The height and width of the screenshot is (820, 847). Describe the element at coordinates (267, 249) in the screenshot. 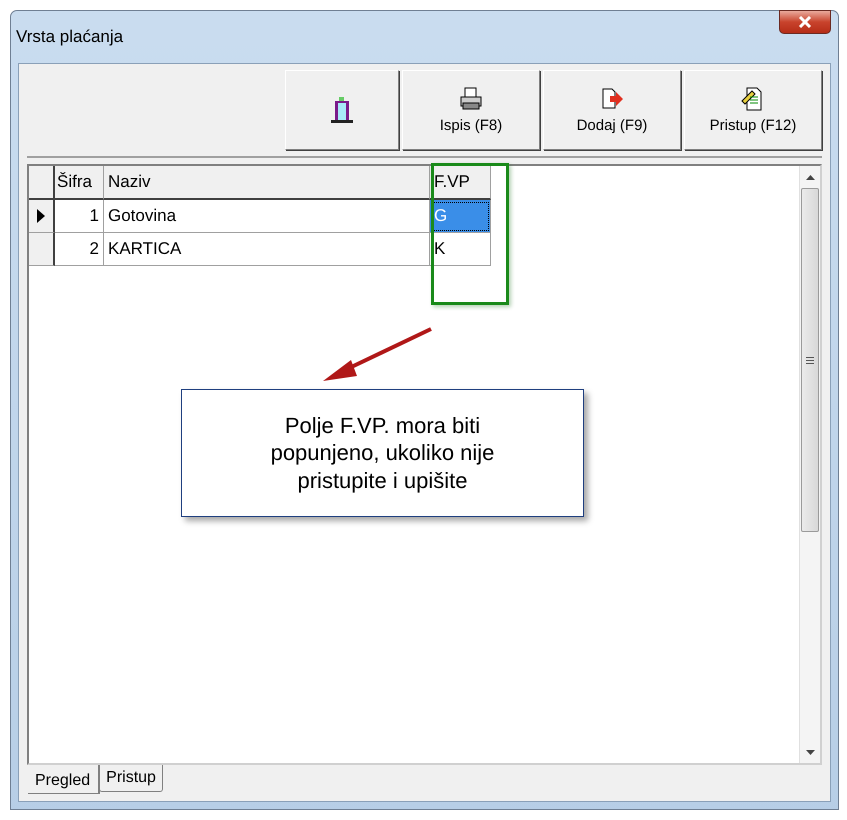

I see `table-cell: KARTICA` at that location.